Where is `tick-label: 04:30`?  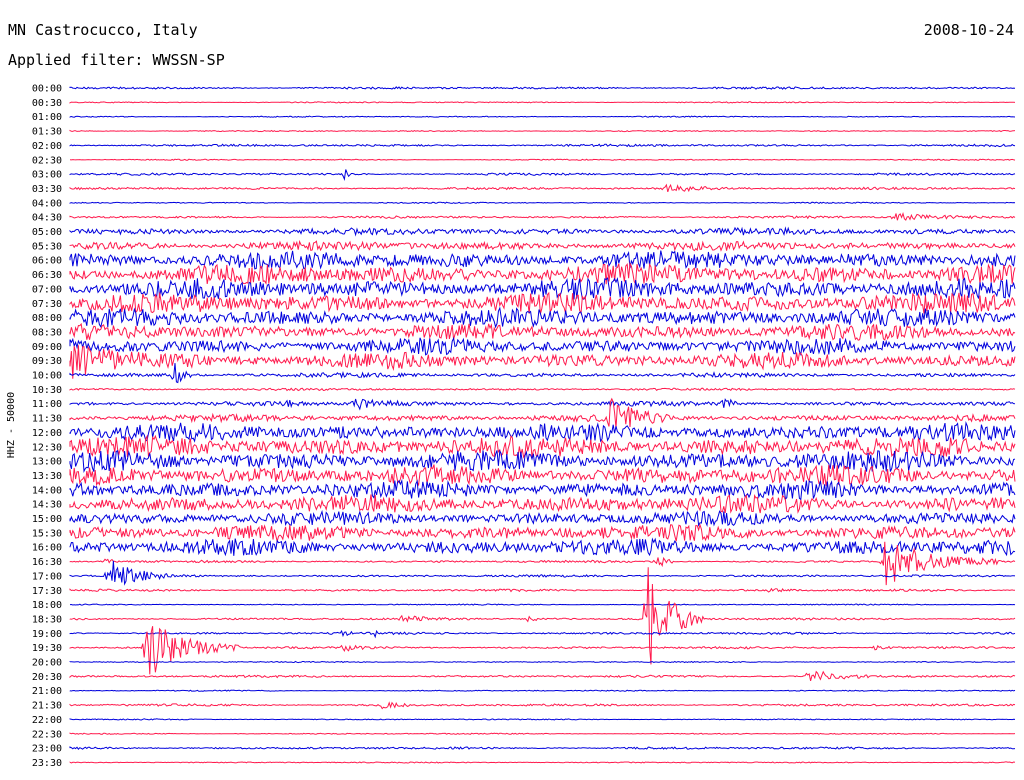 tick-label: 04:30 is located at coordinates (47, 218).